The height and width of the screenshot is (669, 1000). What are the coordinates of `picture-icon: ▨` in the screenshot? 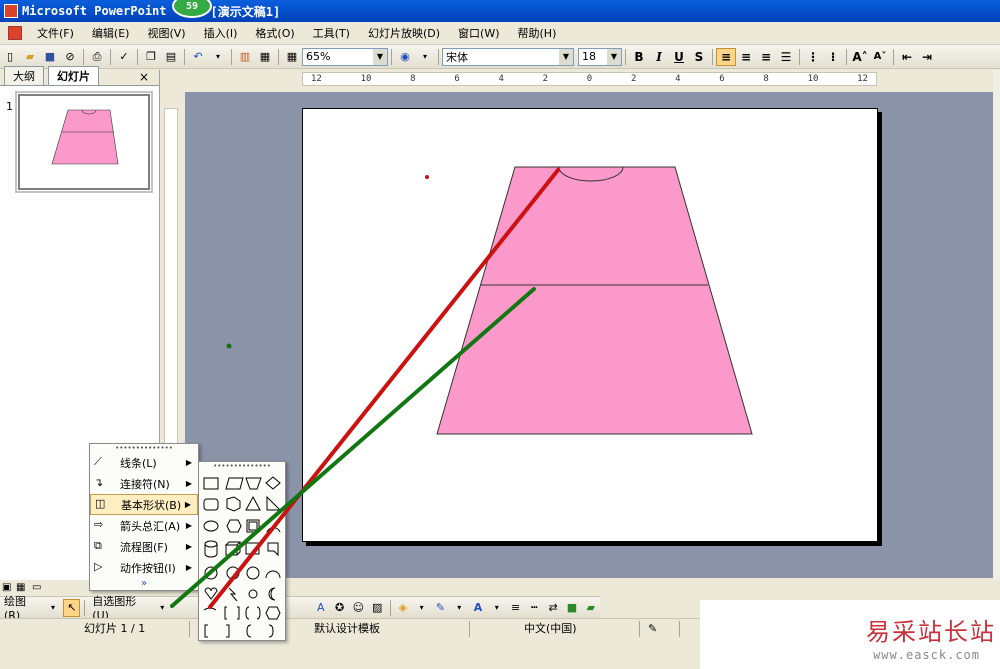 It's located at (377, 608).